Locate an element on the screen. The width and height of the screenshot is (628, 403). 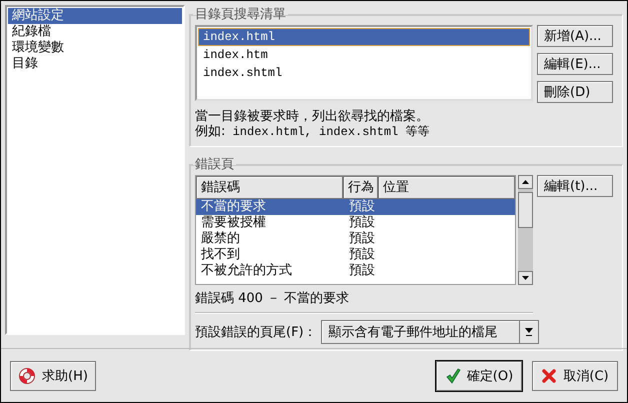
life-ring-icon is located at coordinates (27, 375).